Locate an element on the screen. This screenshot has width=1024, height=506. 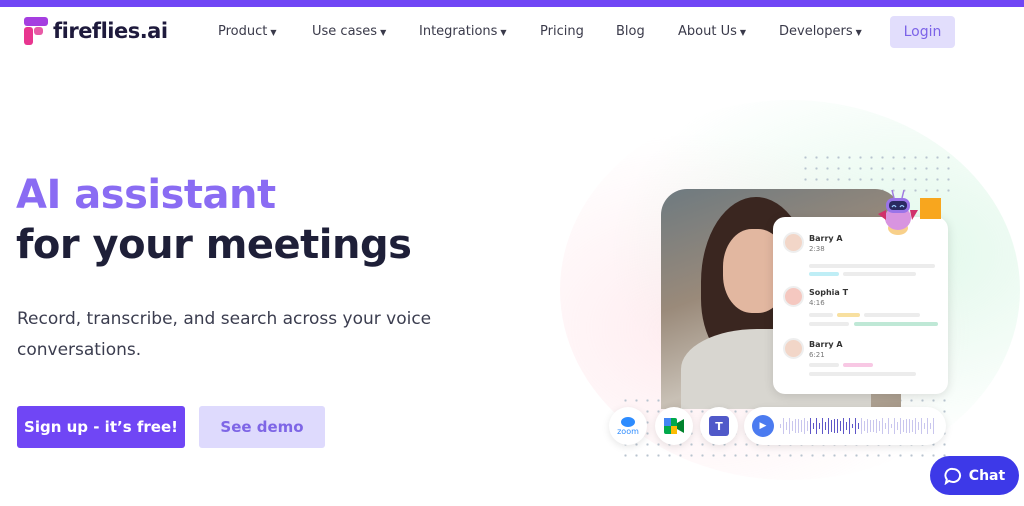
speaker-time: 6:21 is located at coordinates (817, 355).